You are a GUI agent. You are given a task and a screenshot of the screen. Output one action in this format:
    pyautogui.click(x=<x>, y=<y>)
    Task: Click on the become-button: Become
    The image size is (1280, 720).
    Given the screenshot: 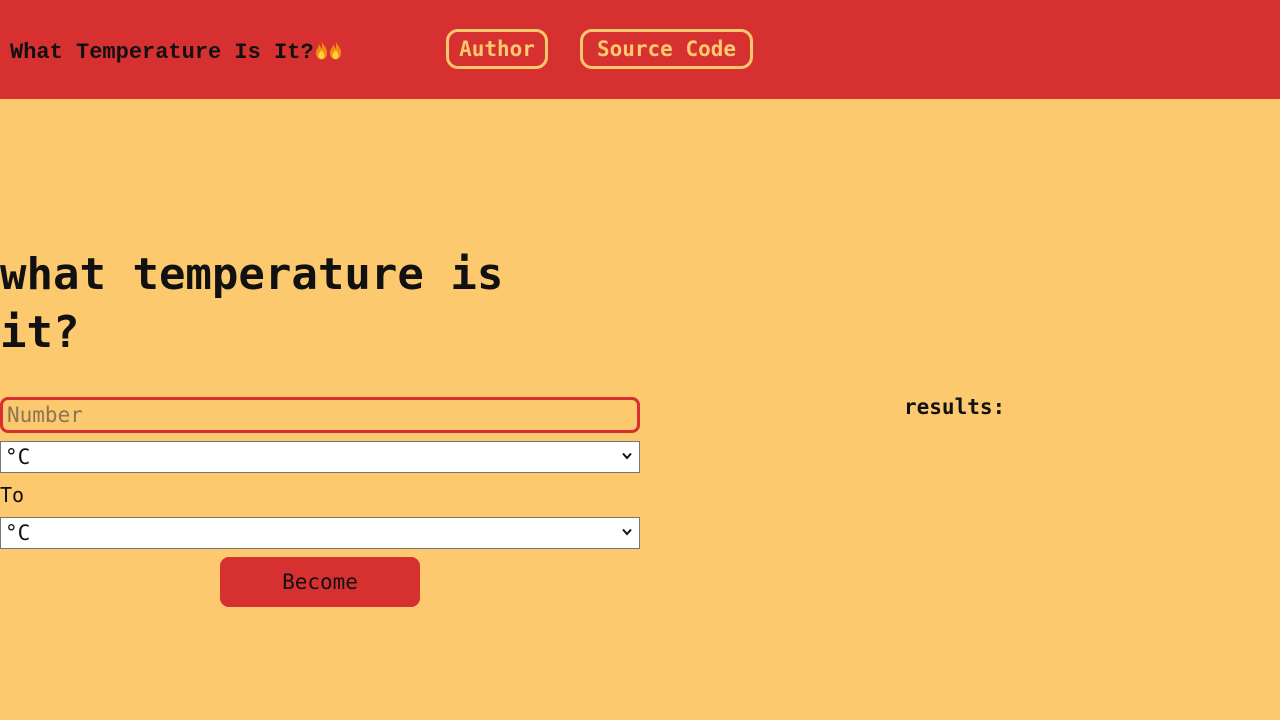 What is the action you would take?
    pyautogui.click(x=320, y=582)
    